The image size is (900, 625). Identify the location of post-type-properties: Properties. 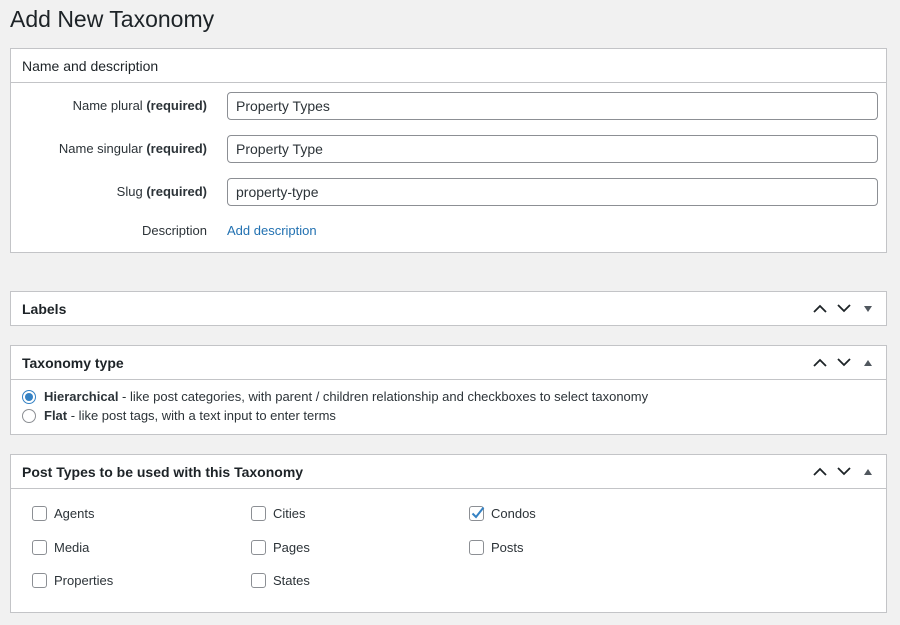
(72, 580).